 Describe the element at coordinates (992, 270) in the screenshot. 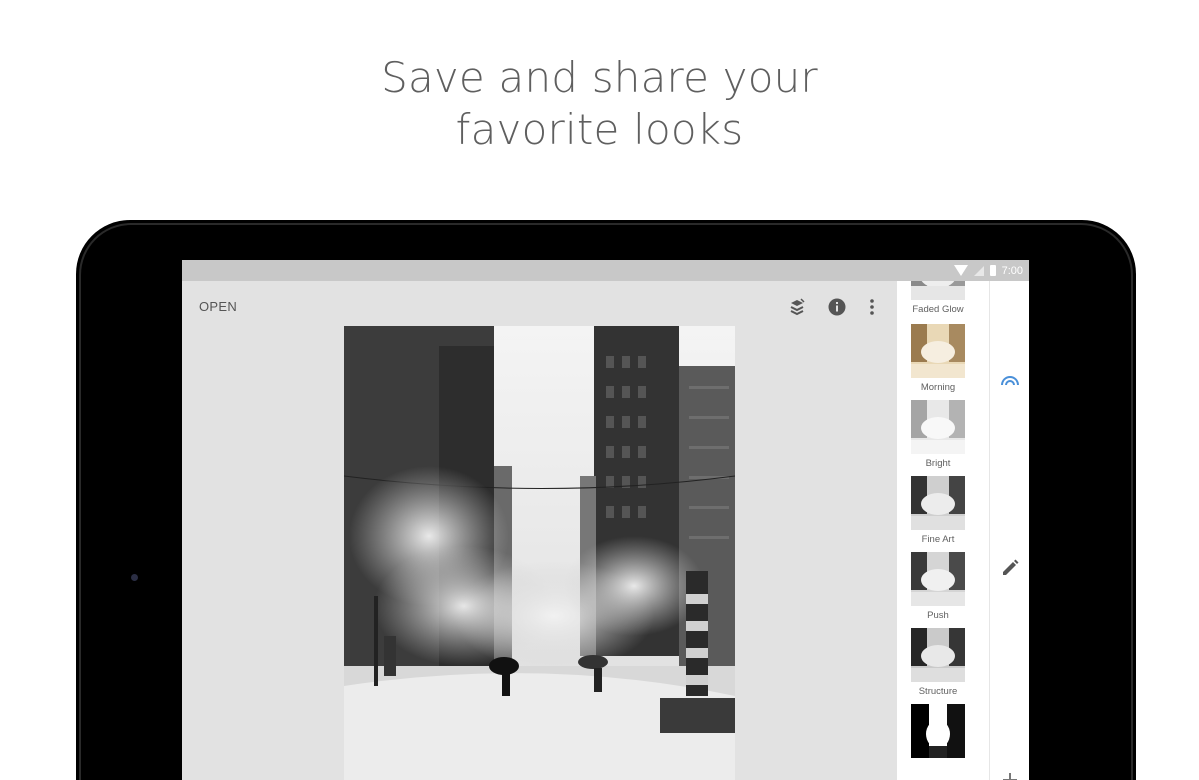

I see `battery-icon` at that location.